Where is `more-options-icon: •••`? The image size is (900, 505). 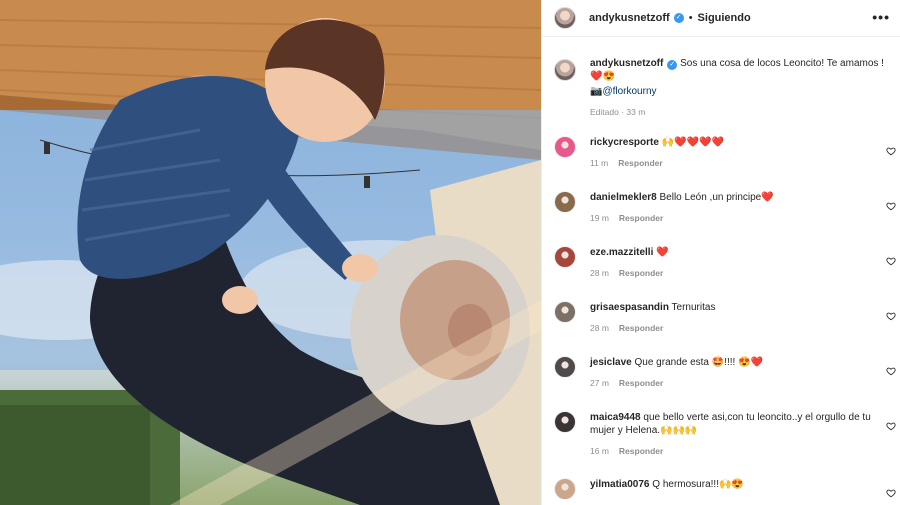
more-options-icon: ••• is located at coordinates (881, 17).